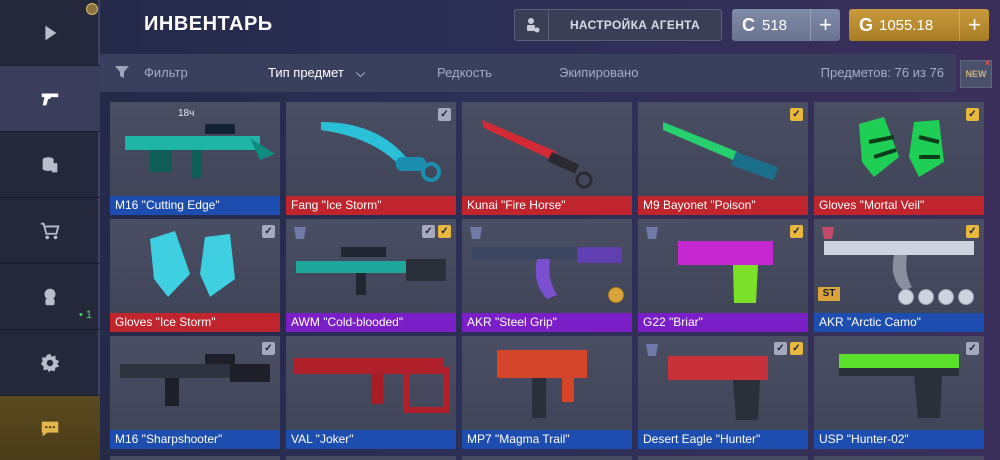 The width and height of the screenshot is (1000, 460). I want to click on item-card: ✓ USP "Hunter-02", so click(899, 392).